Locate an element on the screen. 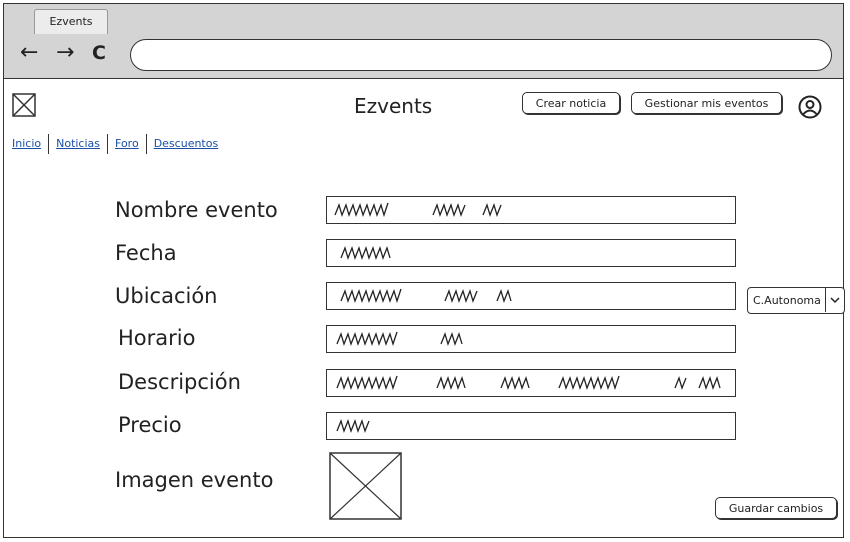 The width and height of the screenshot is (850, 542). description-field is located at coordinates (531, 383).